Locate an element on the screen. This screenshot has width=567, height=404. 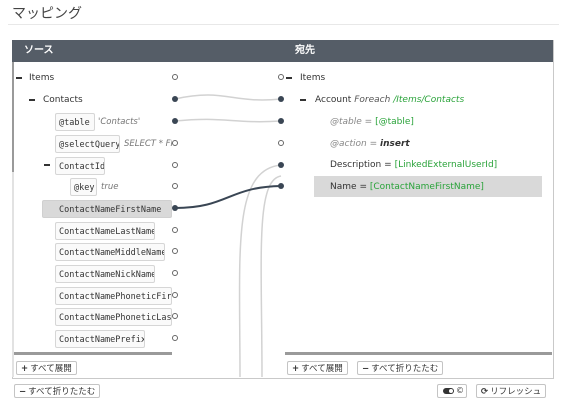
source-contactid: ContactId is located at coordinates (80, 166).